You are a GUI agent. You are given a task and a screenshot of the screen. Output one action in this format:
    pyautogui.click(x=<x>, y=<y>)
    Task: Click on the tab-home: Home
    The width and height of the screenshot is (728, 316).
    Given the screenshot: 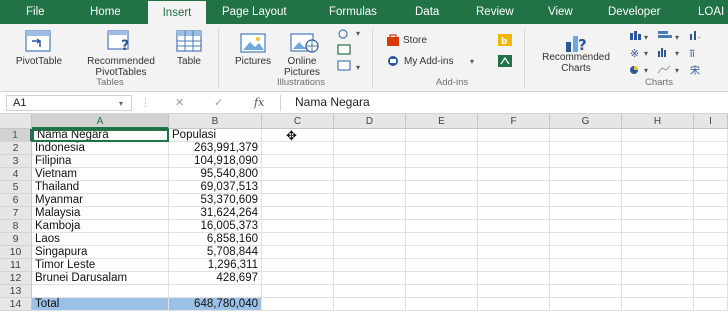 What is the action you would take?
    pyautogui.click(x=105, y=12)
    